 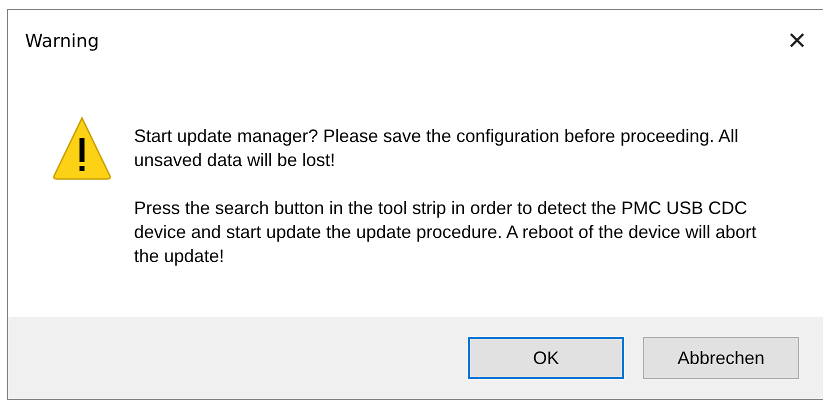 What do you see at coordinates (797, 41) in the screenshot?
I see `close-button: ✕` at bounding box center [797, 41].